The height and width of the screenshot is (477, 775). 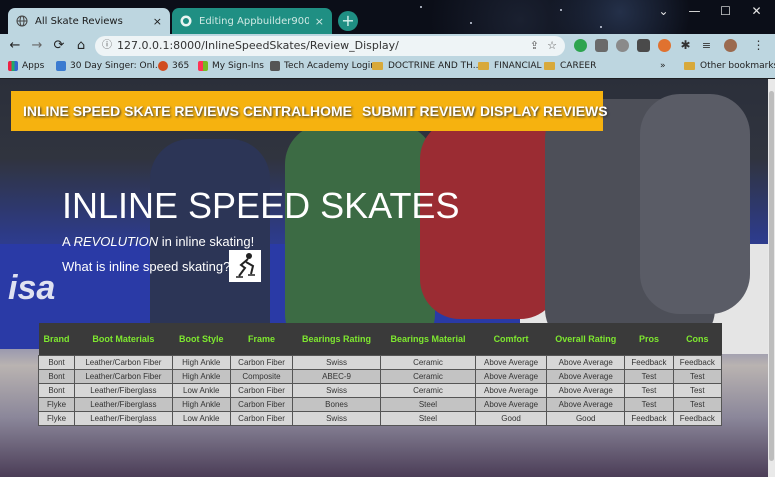 I want to click on back-icon: ←, so click(x=15, y=46).